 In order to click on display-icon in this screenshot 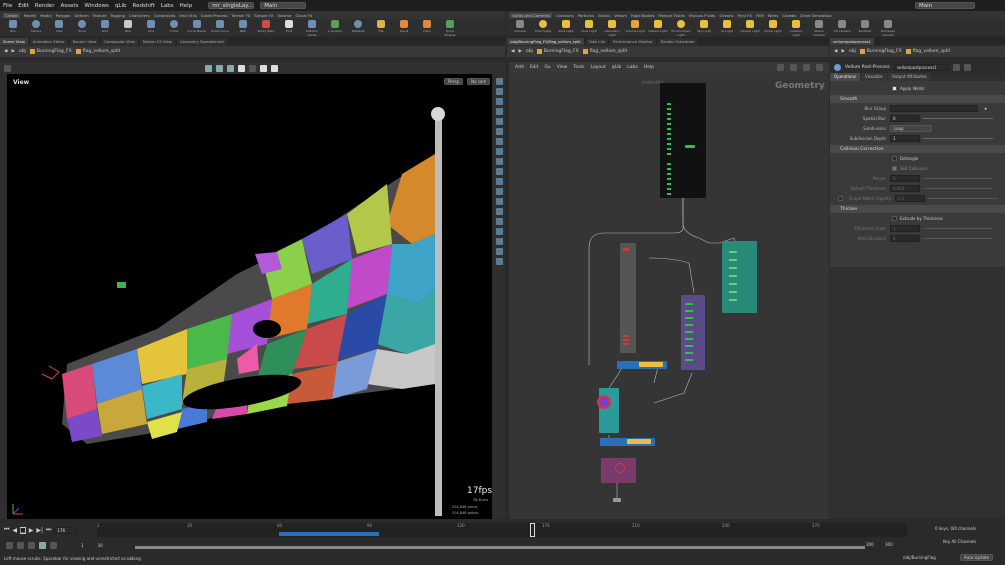, I will do `click(241, 68)`.